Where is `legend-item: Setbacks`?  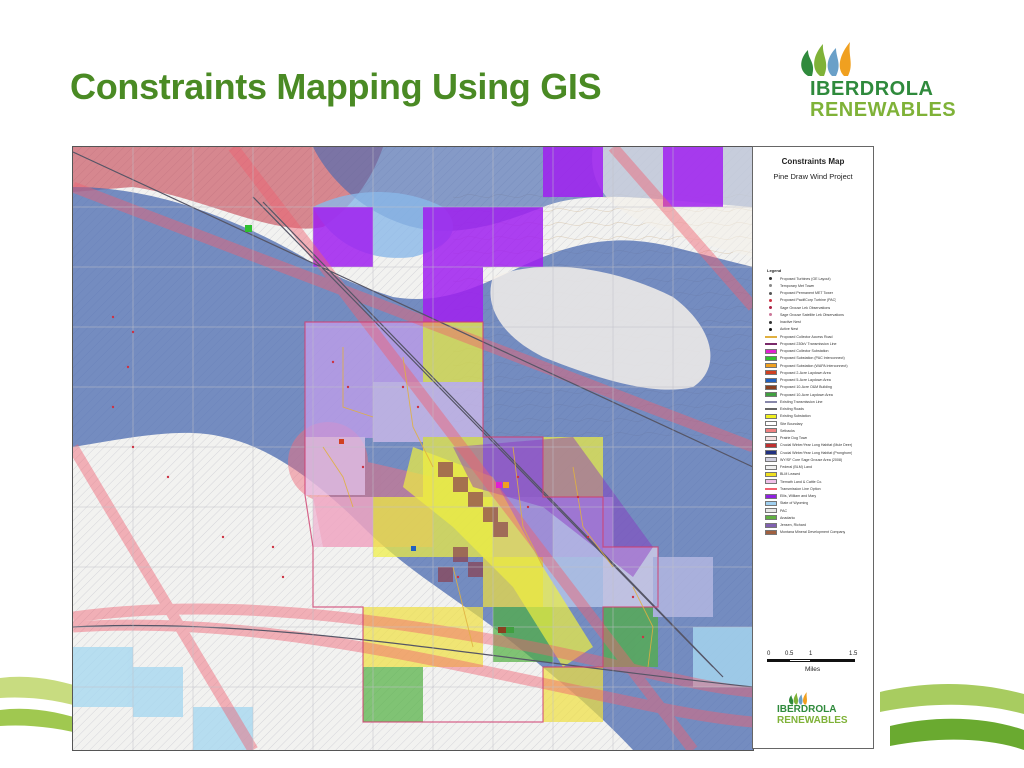
legend-item: Setbacks is located at coordinates (818, 430).